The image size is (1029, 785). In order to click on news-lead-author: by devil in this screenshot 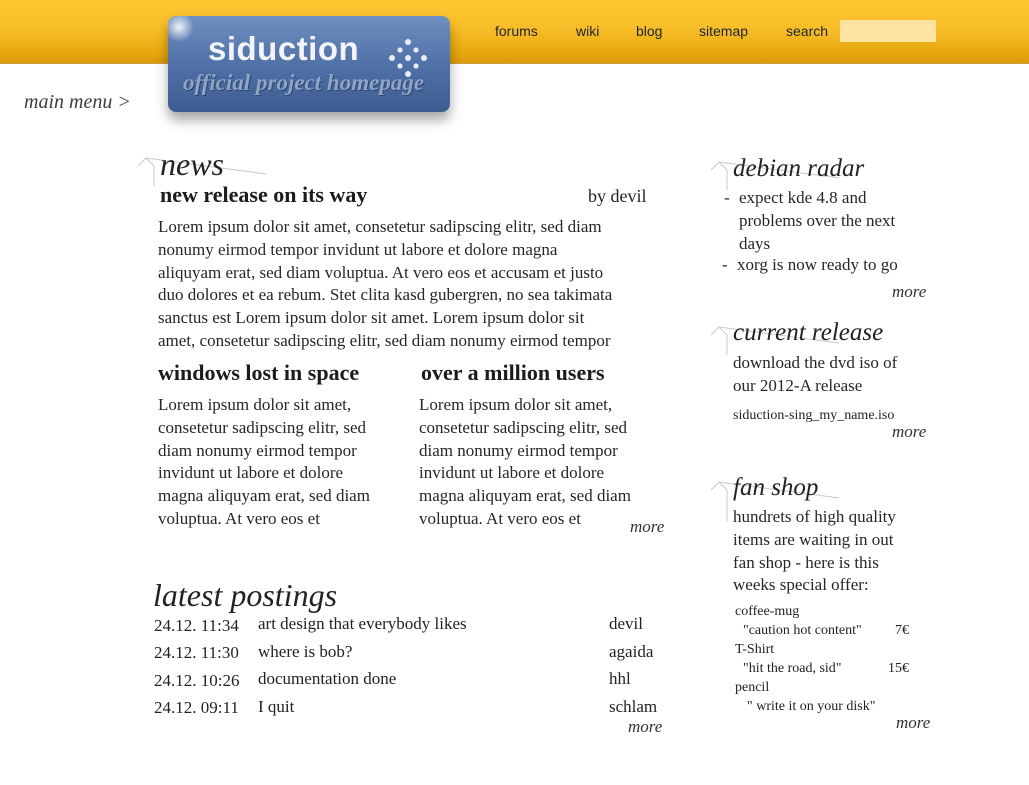, I will do `click(617, 196)`.